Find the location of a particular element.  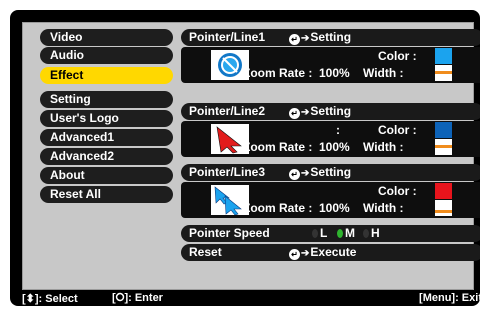

option-label: L is located at coordinates (324, 233).